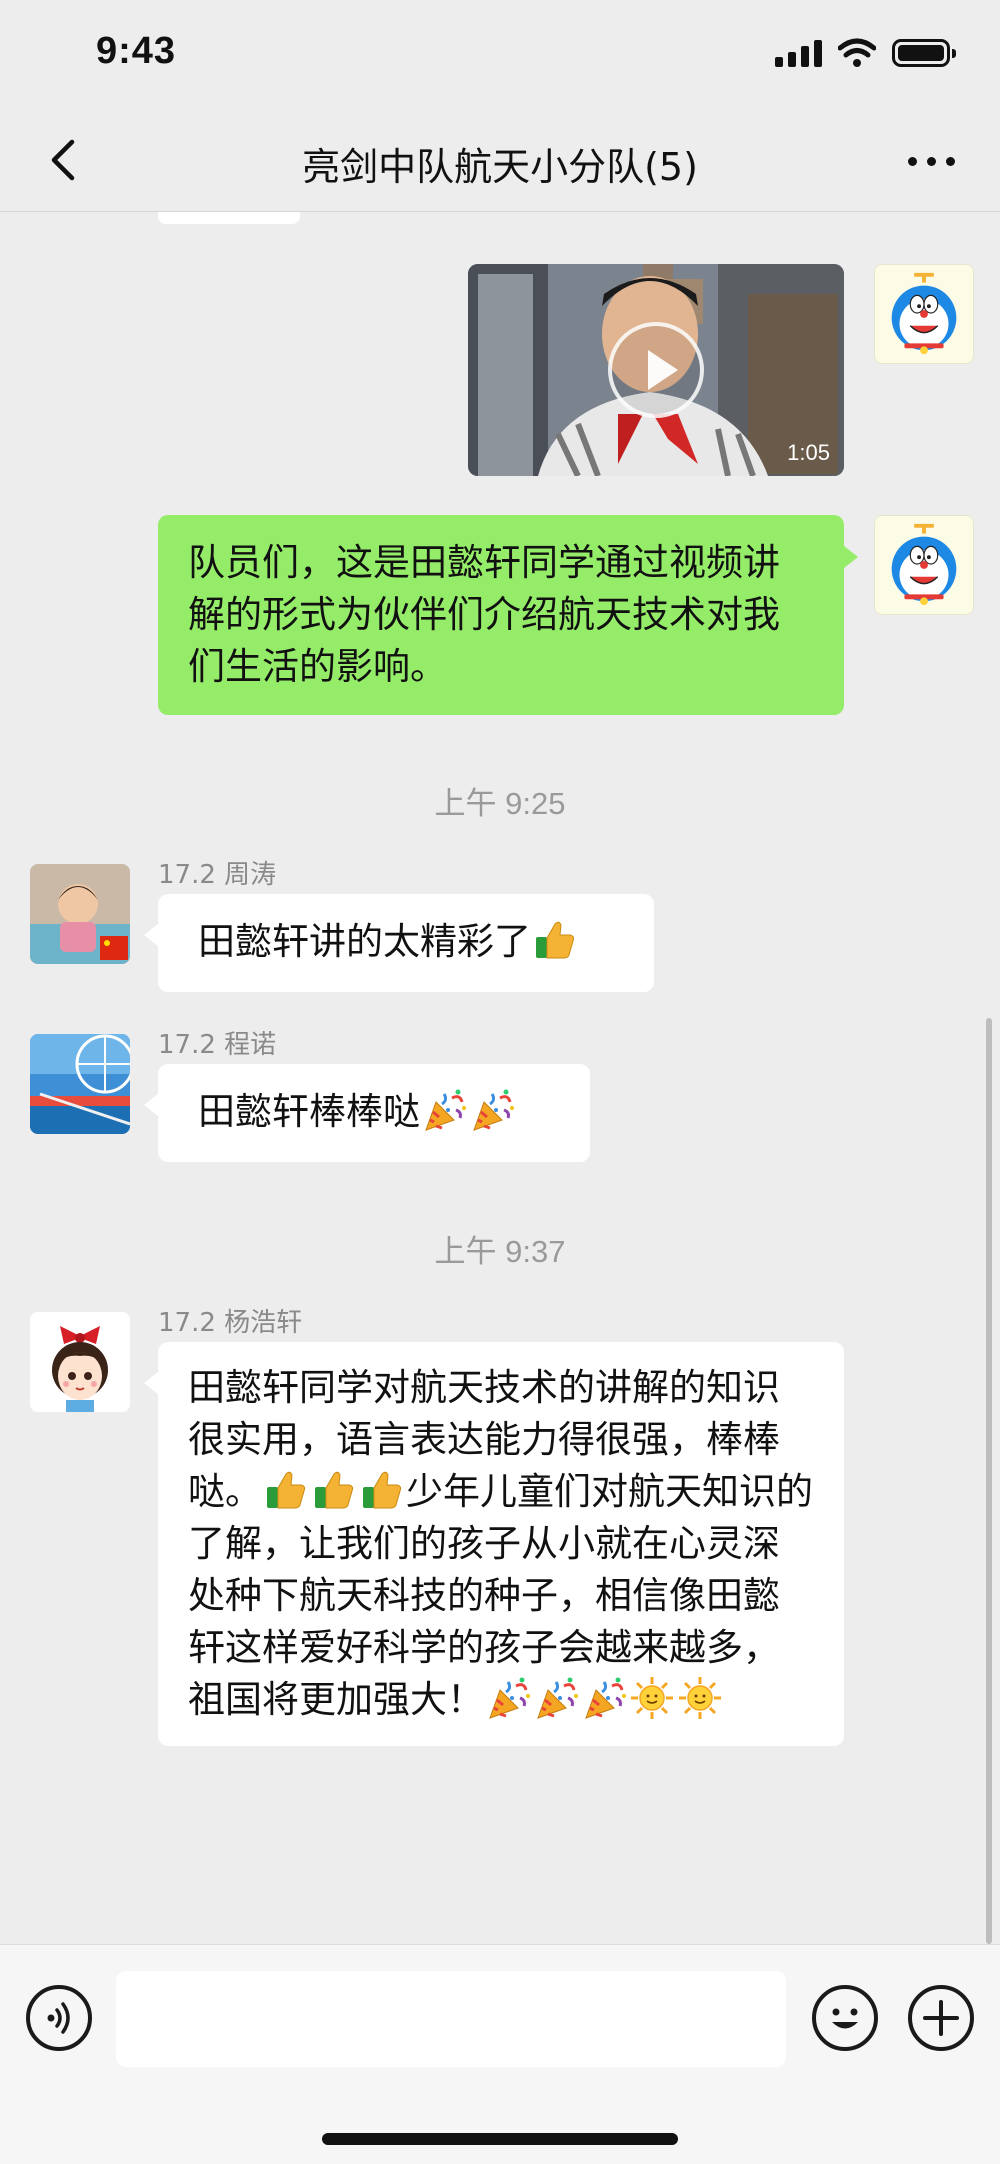 Image resolution: width=1000 pixels, height=2164 pixels. What do you see at coordinates (230, 1323) in the screenshot?
I see `sender-name: 17.2 杨浩轩` at bounding box center [230, 1323].